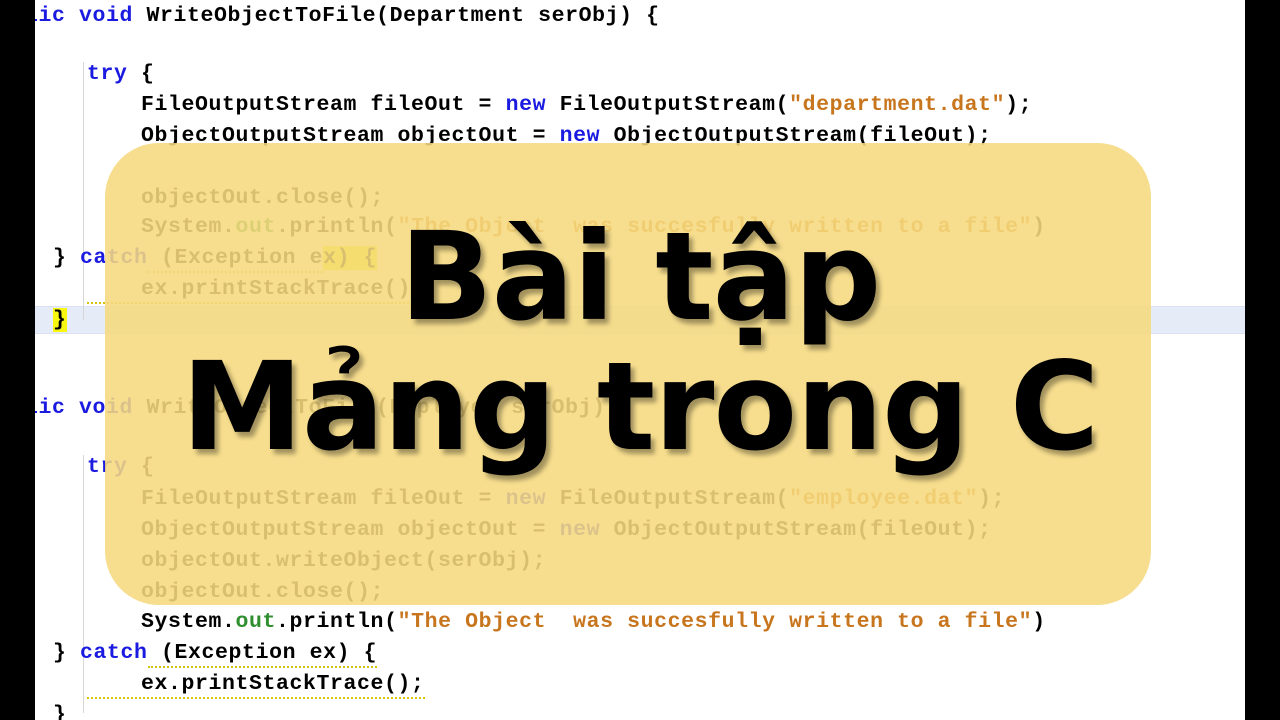  Describe the element at coordinates (256, 622) in the screenshot. I see `field-out: out` at that location.